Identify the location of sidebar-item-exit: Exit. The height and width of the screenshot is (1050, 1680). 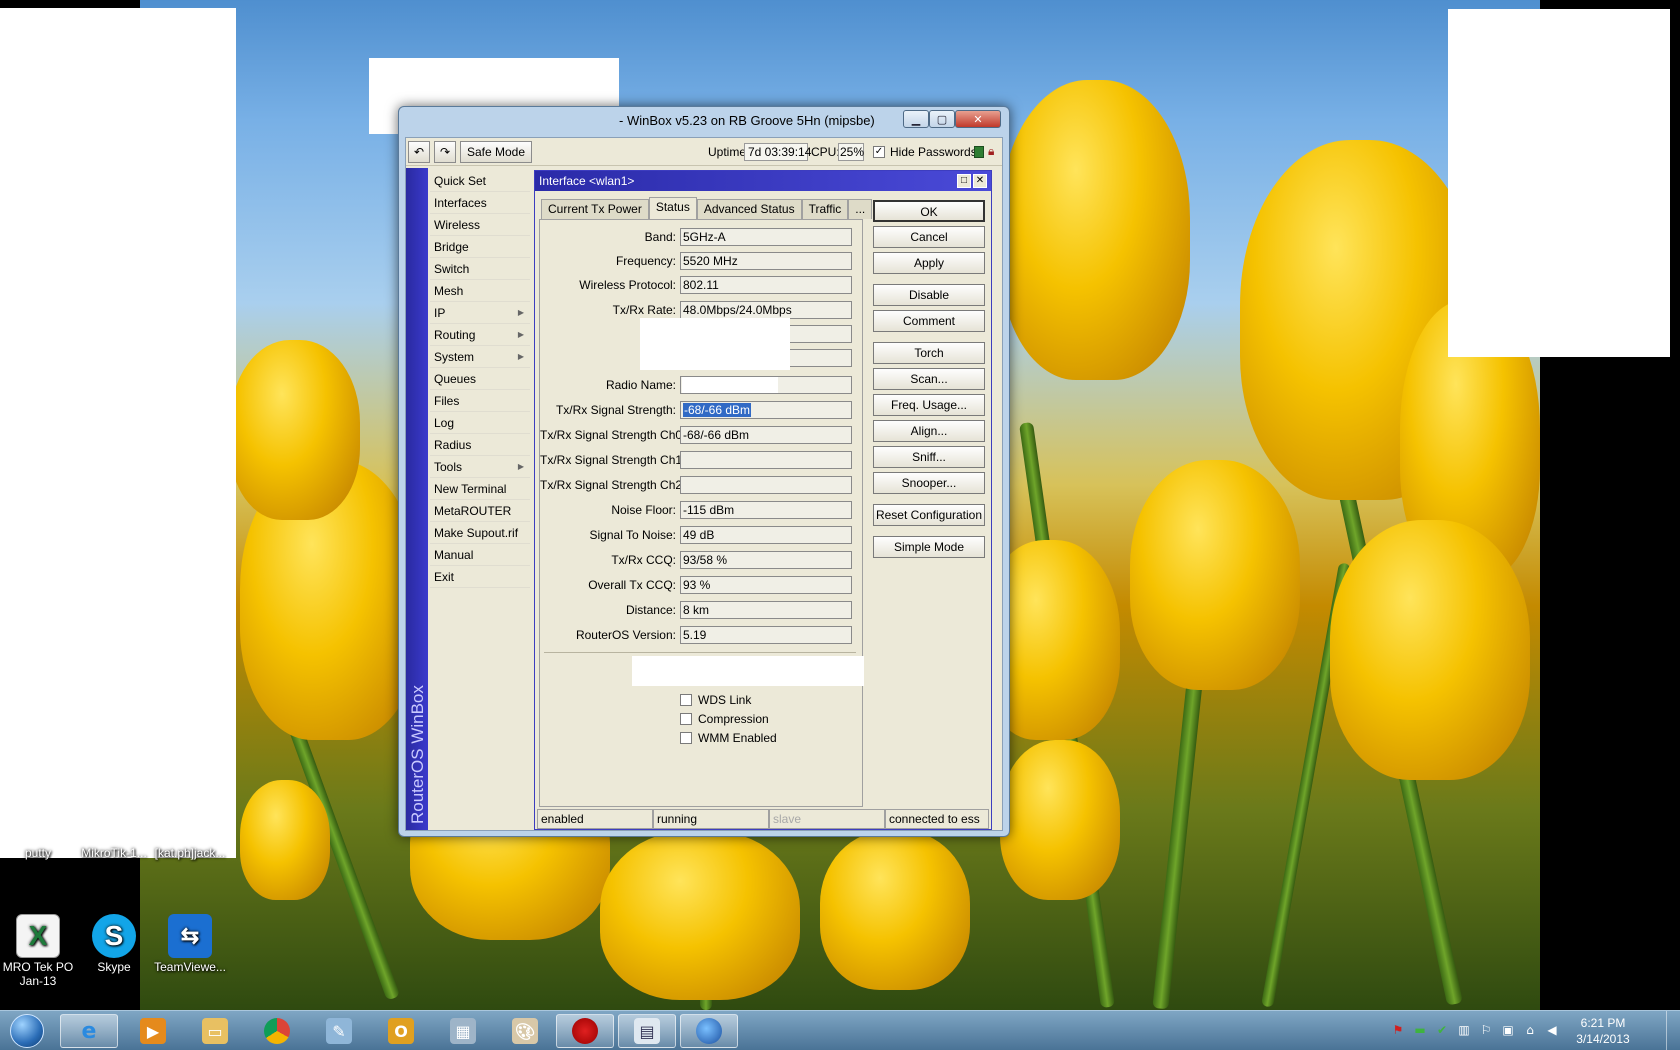
(480, 577).